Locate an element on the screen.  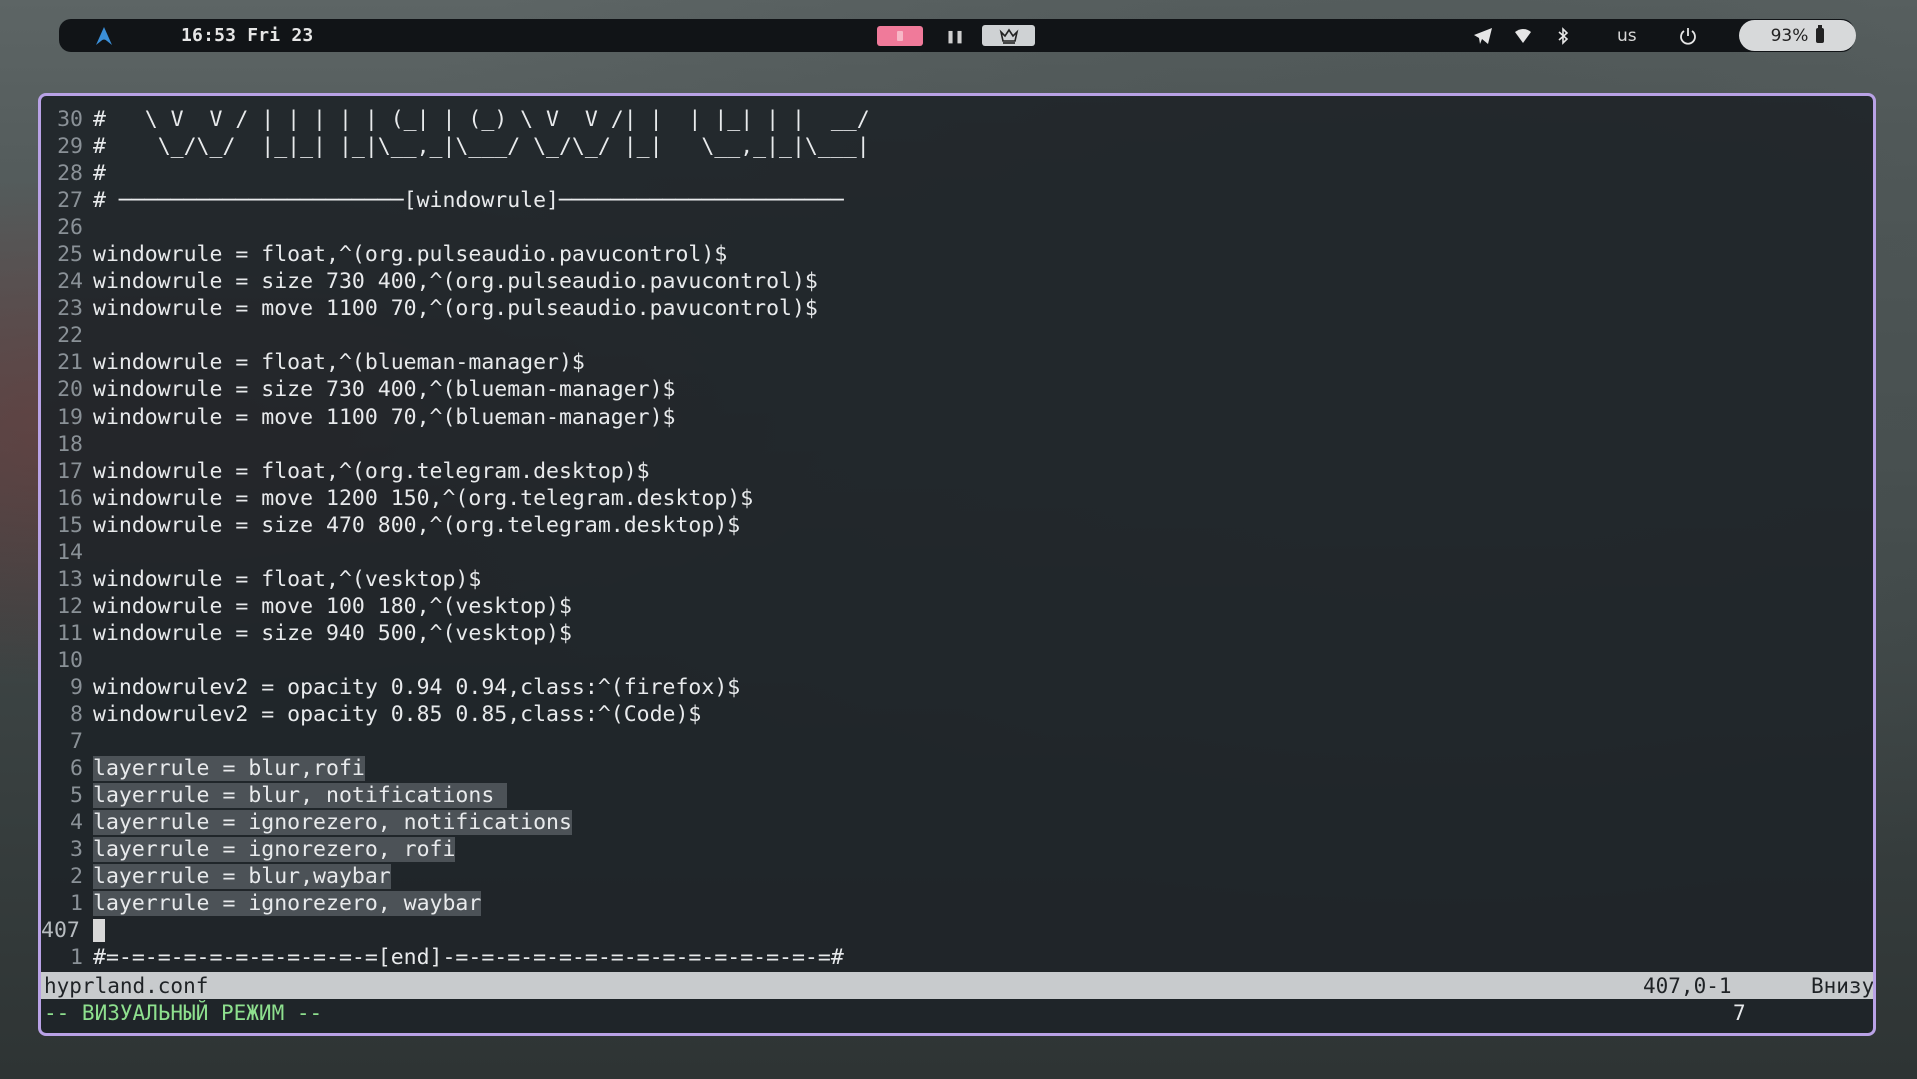
line-text: layerrule = ignorezero, waybar is located at coordinates (287, 904).